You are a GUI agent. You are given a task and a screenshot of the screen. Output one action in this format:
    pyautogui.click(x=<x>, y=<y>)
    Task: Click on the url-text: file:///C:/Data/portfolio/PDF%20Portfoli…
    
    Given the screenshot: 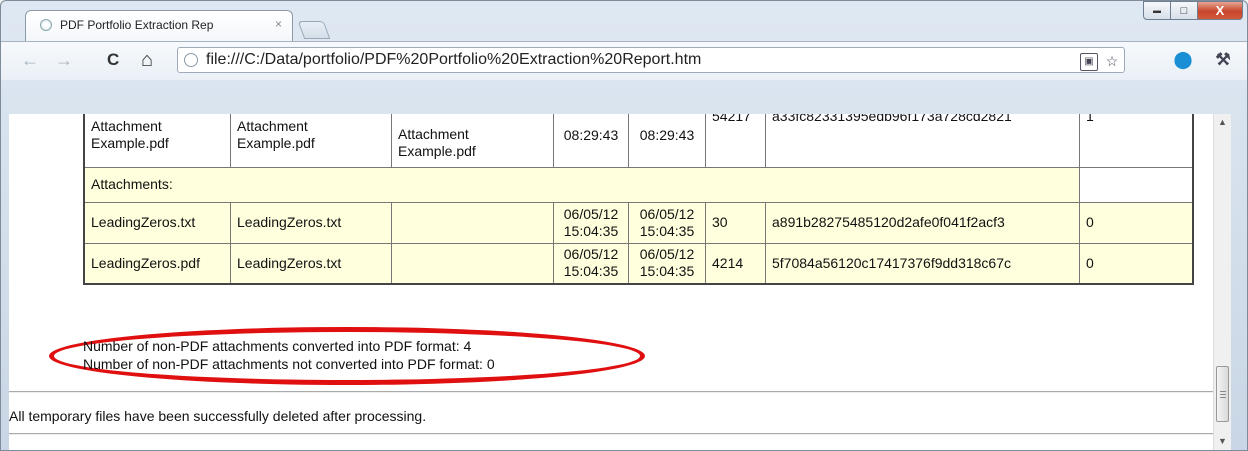 What is the action you would take?
    pyautogui.click(x=454, y=59)
    